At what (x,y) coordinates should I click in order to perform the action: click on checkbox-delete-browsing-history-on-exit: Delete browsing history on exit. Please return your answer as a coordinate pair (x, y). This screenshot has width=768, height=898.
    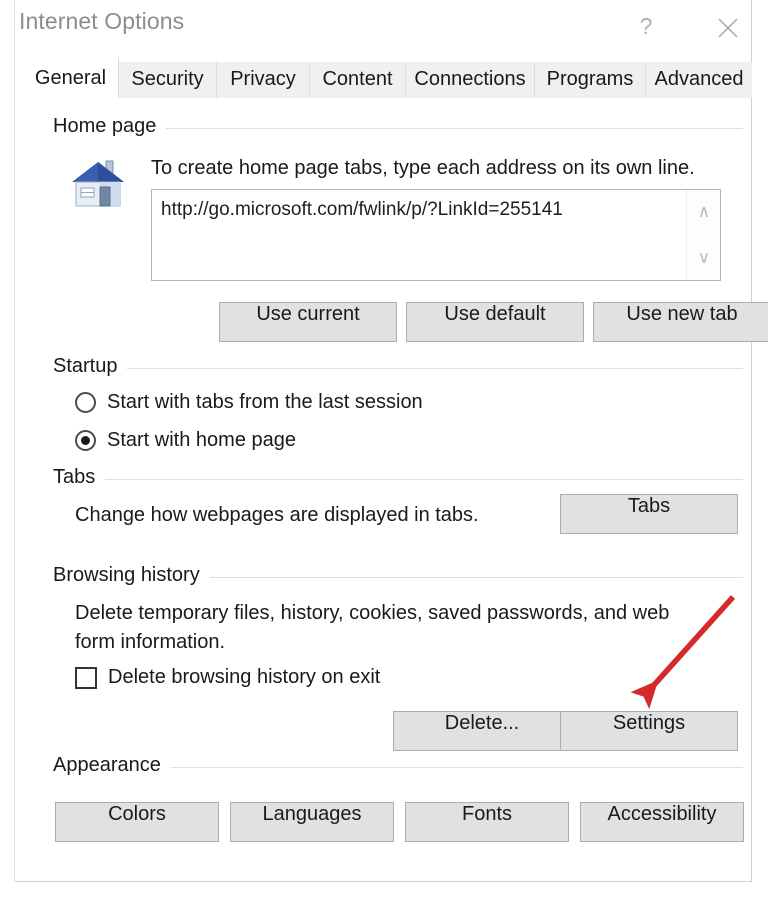
    Looking at the image, I should click on (227, 677).